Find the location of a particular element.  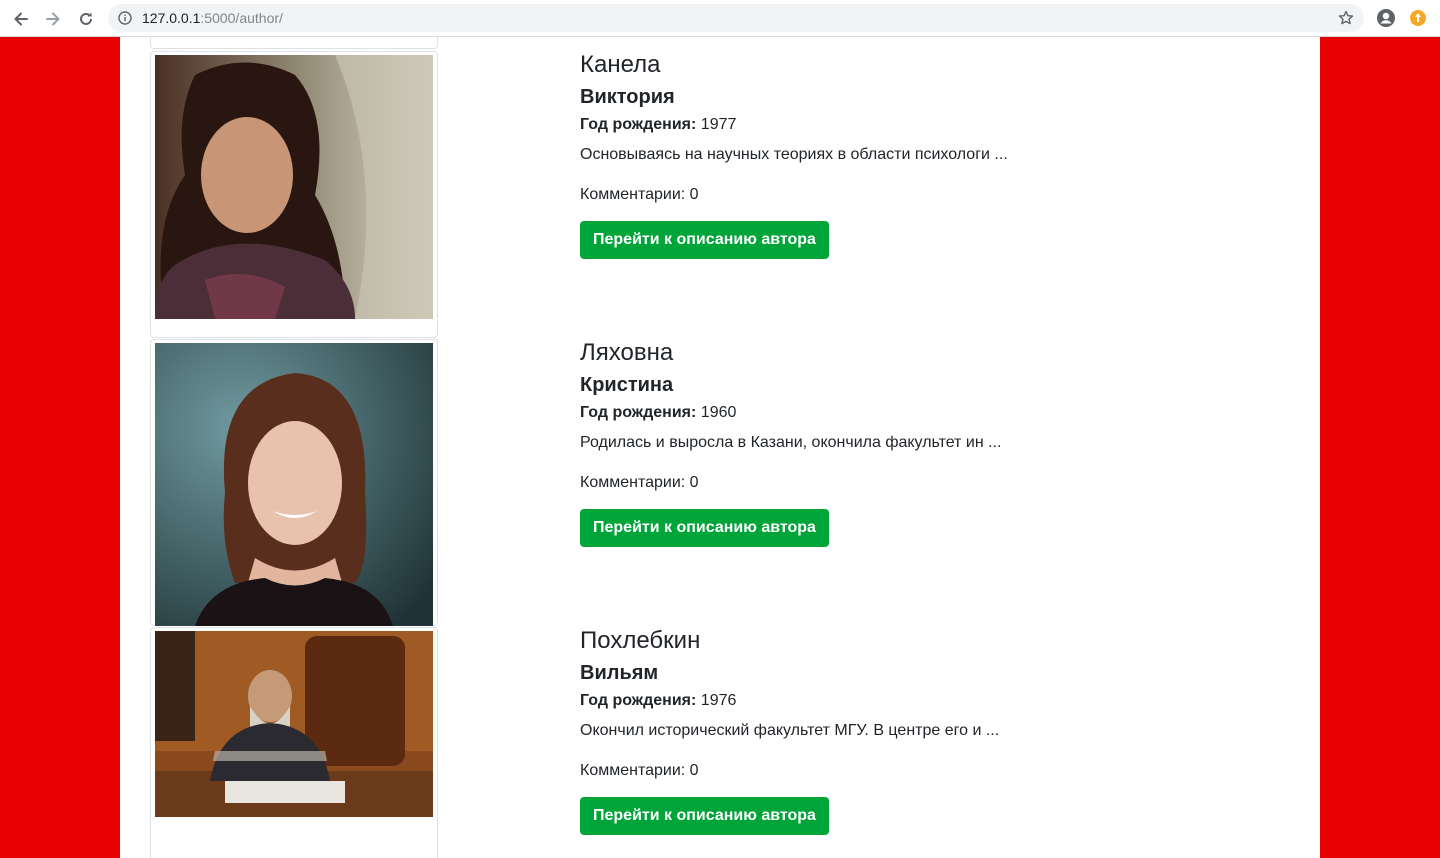

birth-year-value: 1960 is located at coordinates (718, 412).